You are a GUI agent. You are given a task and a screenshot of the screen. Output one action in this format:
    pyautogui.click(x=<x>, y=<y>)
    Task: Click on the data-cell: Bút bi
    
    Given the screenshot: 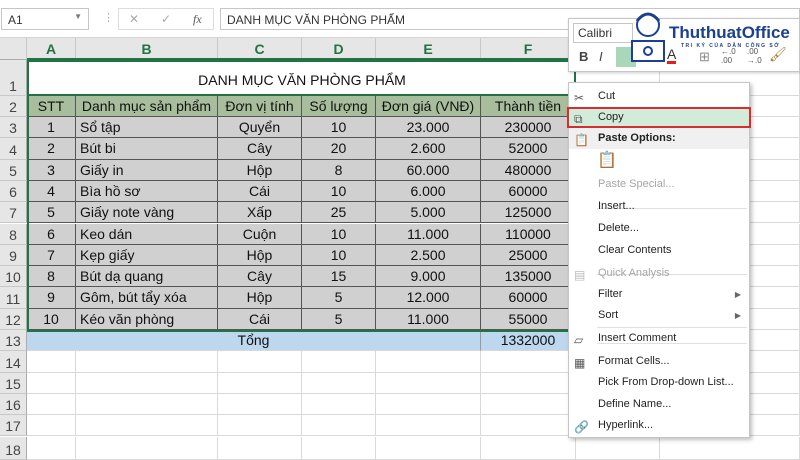 What is the action you would take?
    pyautogui.click(x=147, y=148)
    